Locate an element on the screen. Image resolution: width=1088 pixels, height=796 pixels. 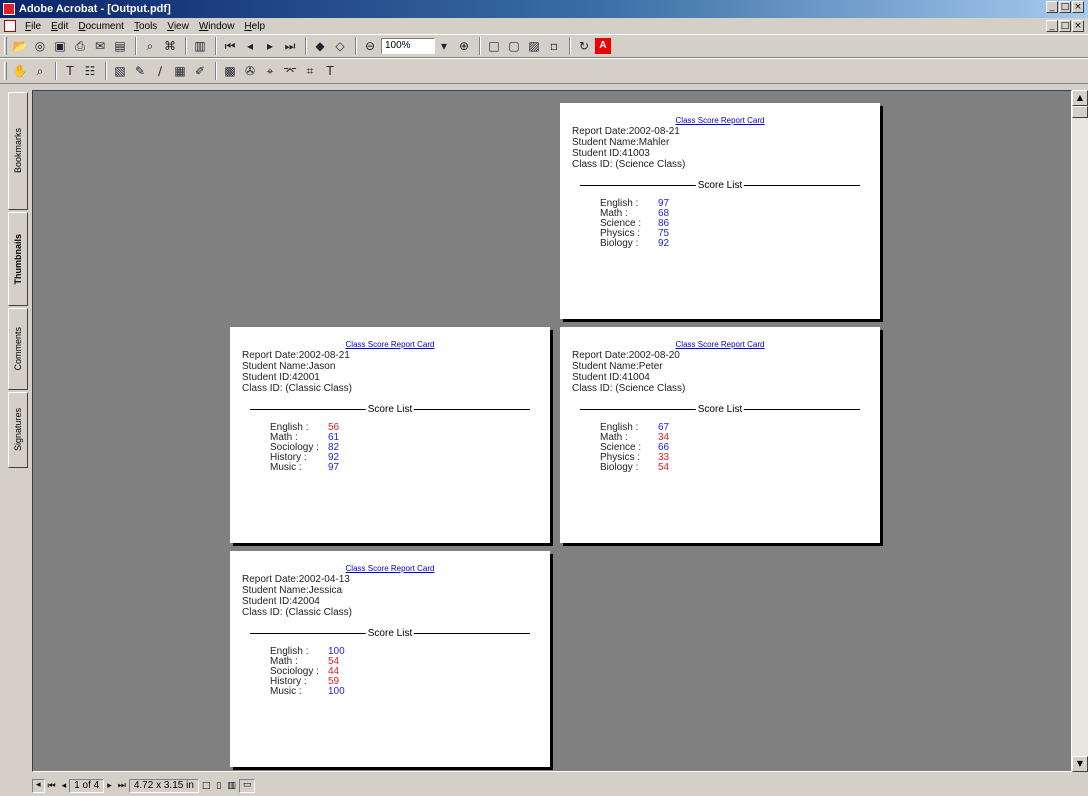
article-tool-icon: ⌖ is located at coordinates (270, 71).